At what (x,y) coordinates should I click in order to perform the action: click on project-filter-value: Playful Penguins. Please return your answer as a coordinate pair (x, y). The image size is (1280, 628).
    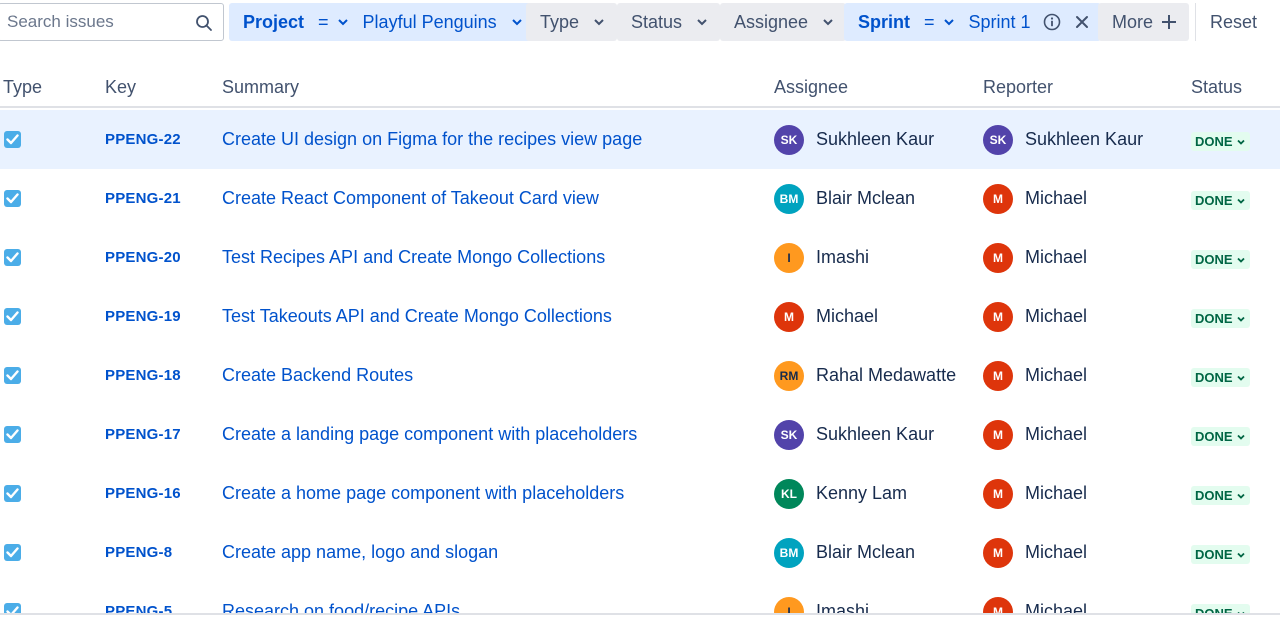
    Looking at the image, I should click on (430, 22).